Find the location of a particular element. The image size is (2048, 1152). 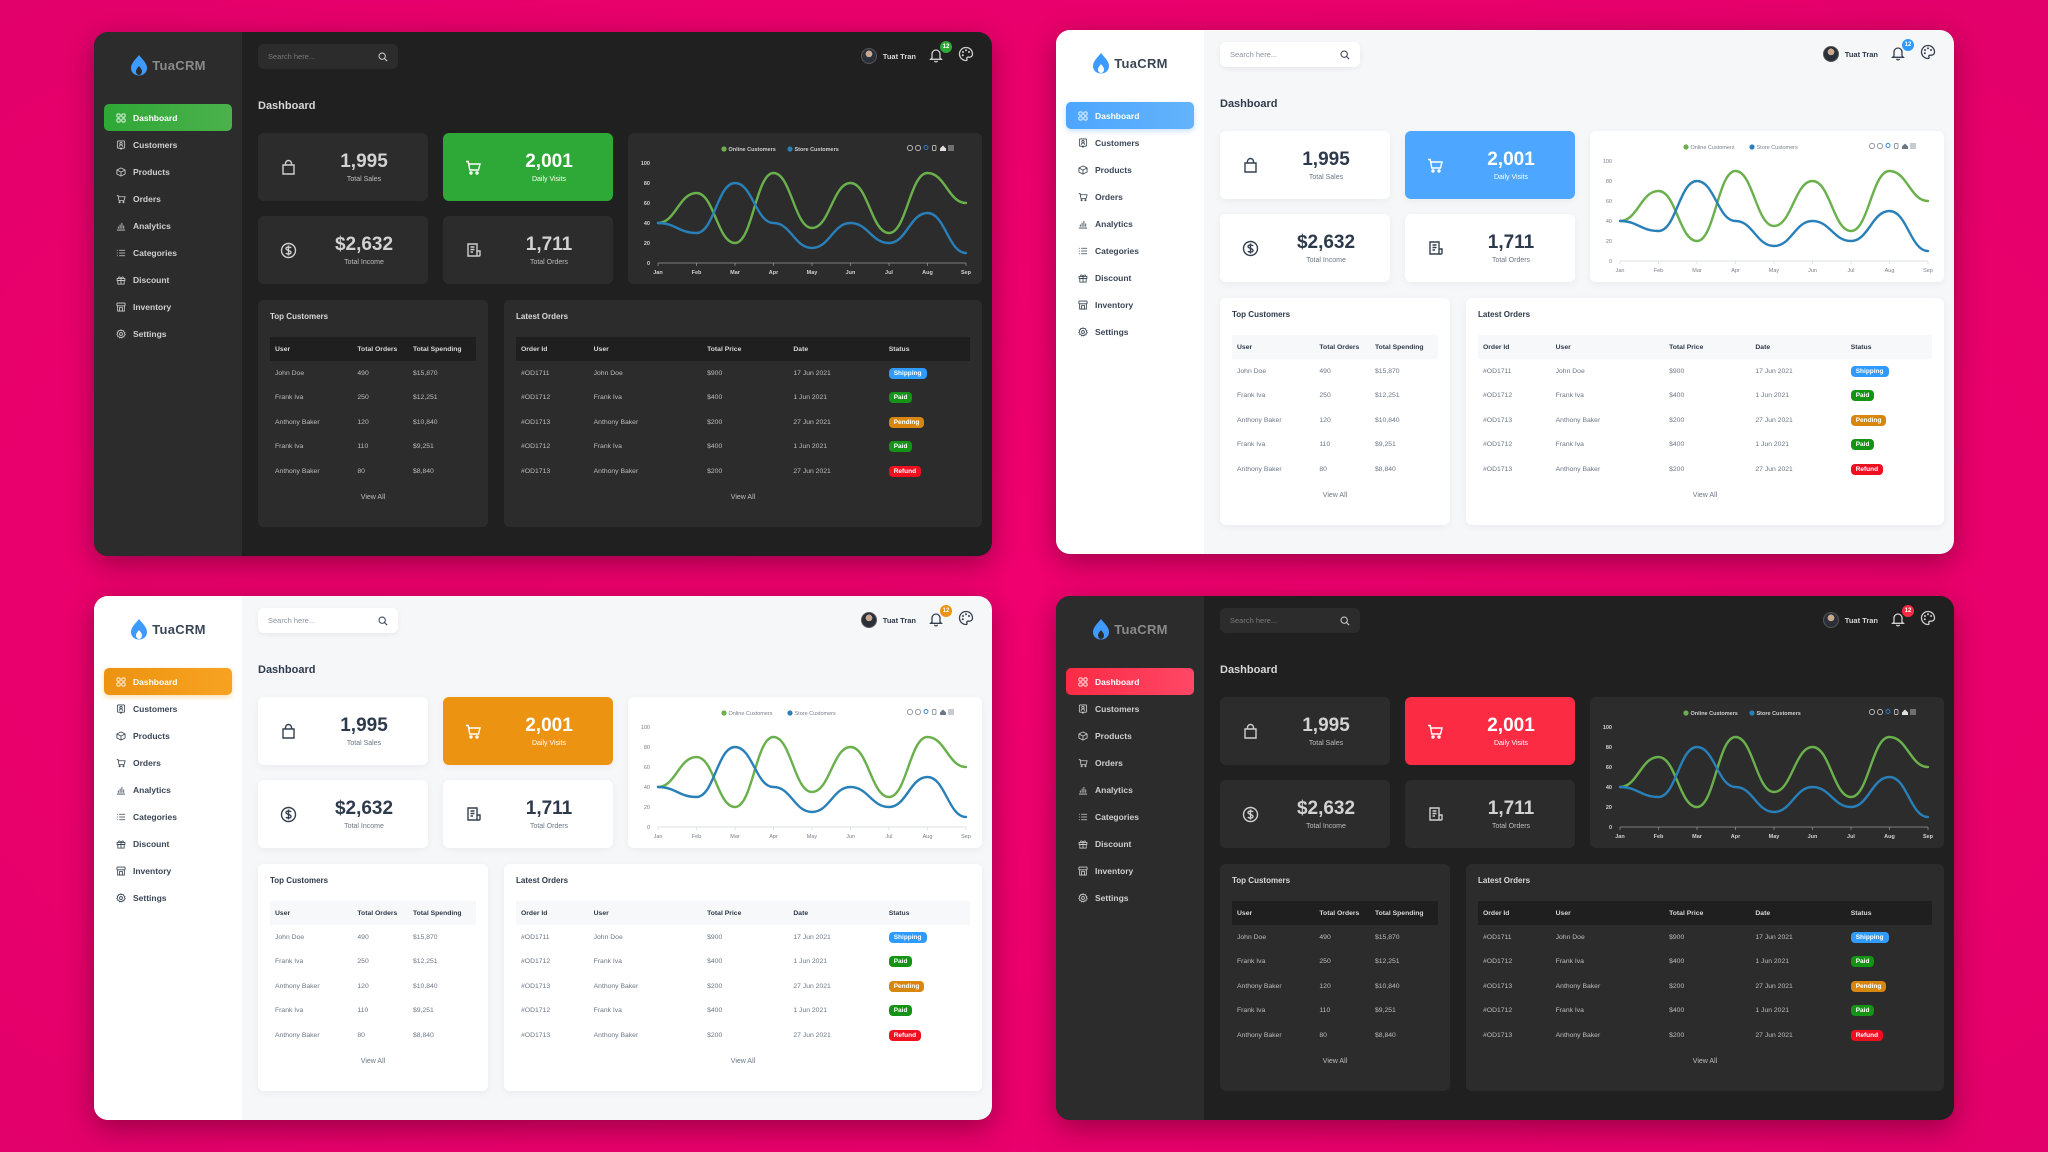

sidebar-item-discount: Discount is located at coordinates (168, 843).